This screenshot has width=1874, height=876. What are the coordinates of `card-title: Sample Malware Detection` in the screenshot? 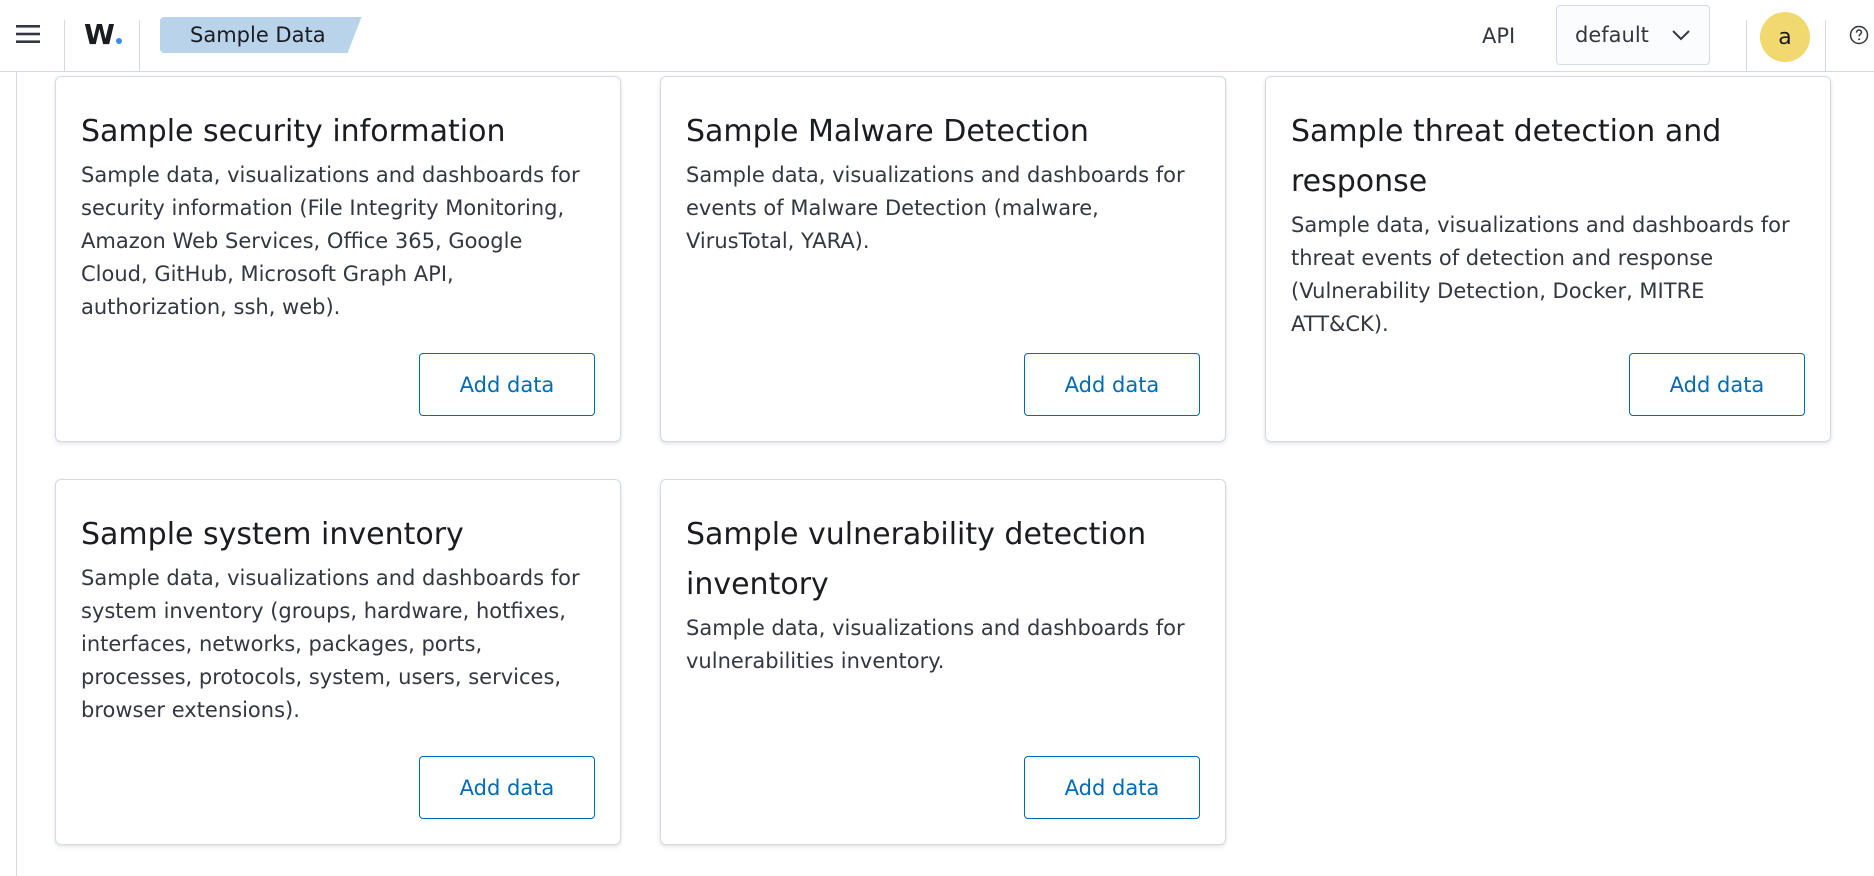 It's located at (887, 131).